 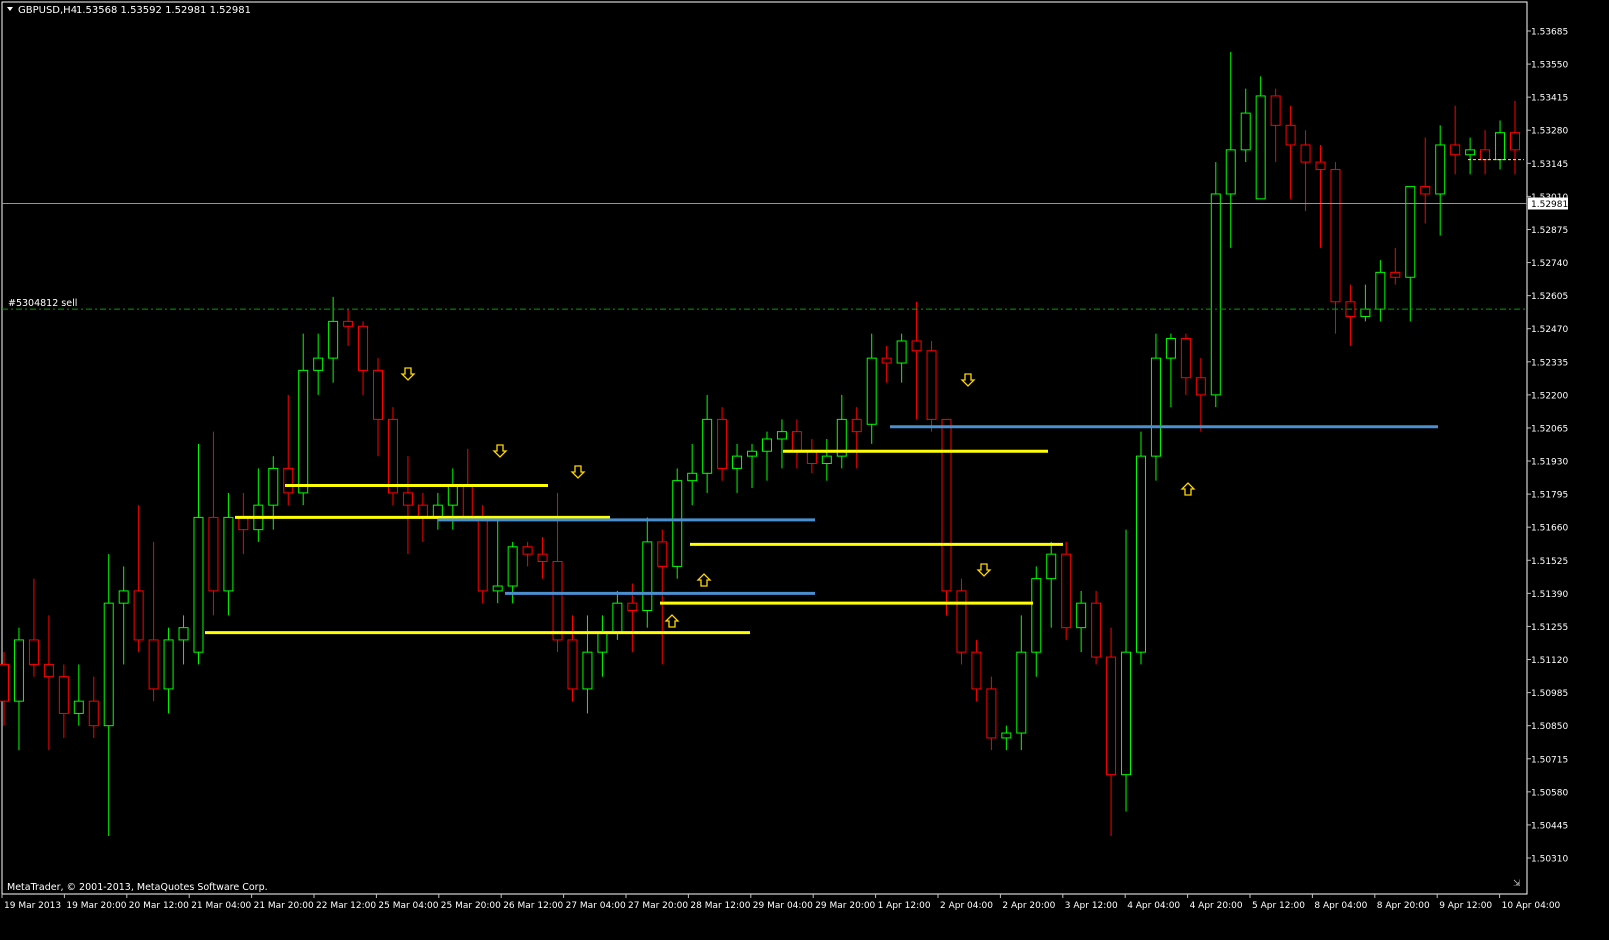 What do you see at coordinates (1517, 884) in the screenshot?
I see `scroll-shift-icon: ⇲` at bounding box center [1517, 884].